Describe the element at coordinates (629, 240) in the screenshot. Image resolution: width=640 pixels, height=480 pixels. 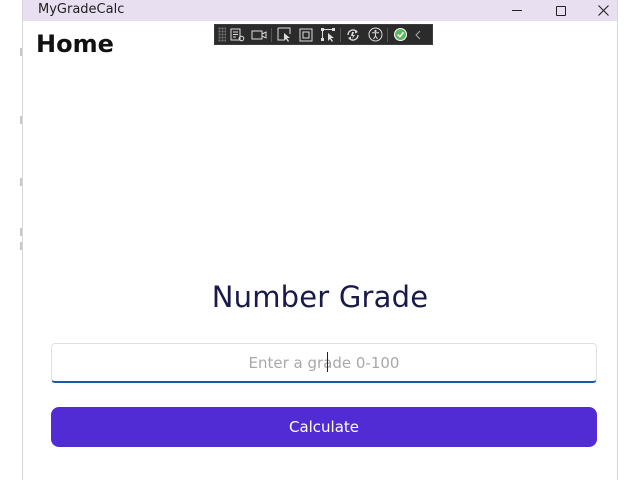
I see `desktop-right-edge` at that location.